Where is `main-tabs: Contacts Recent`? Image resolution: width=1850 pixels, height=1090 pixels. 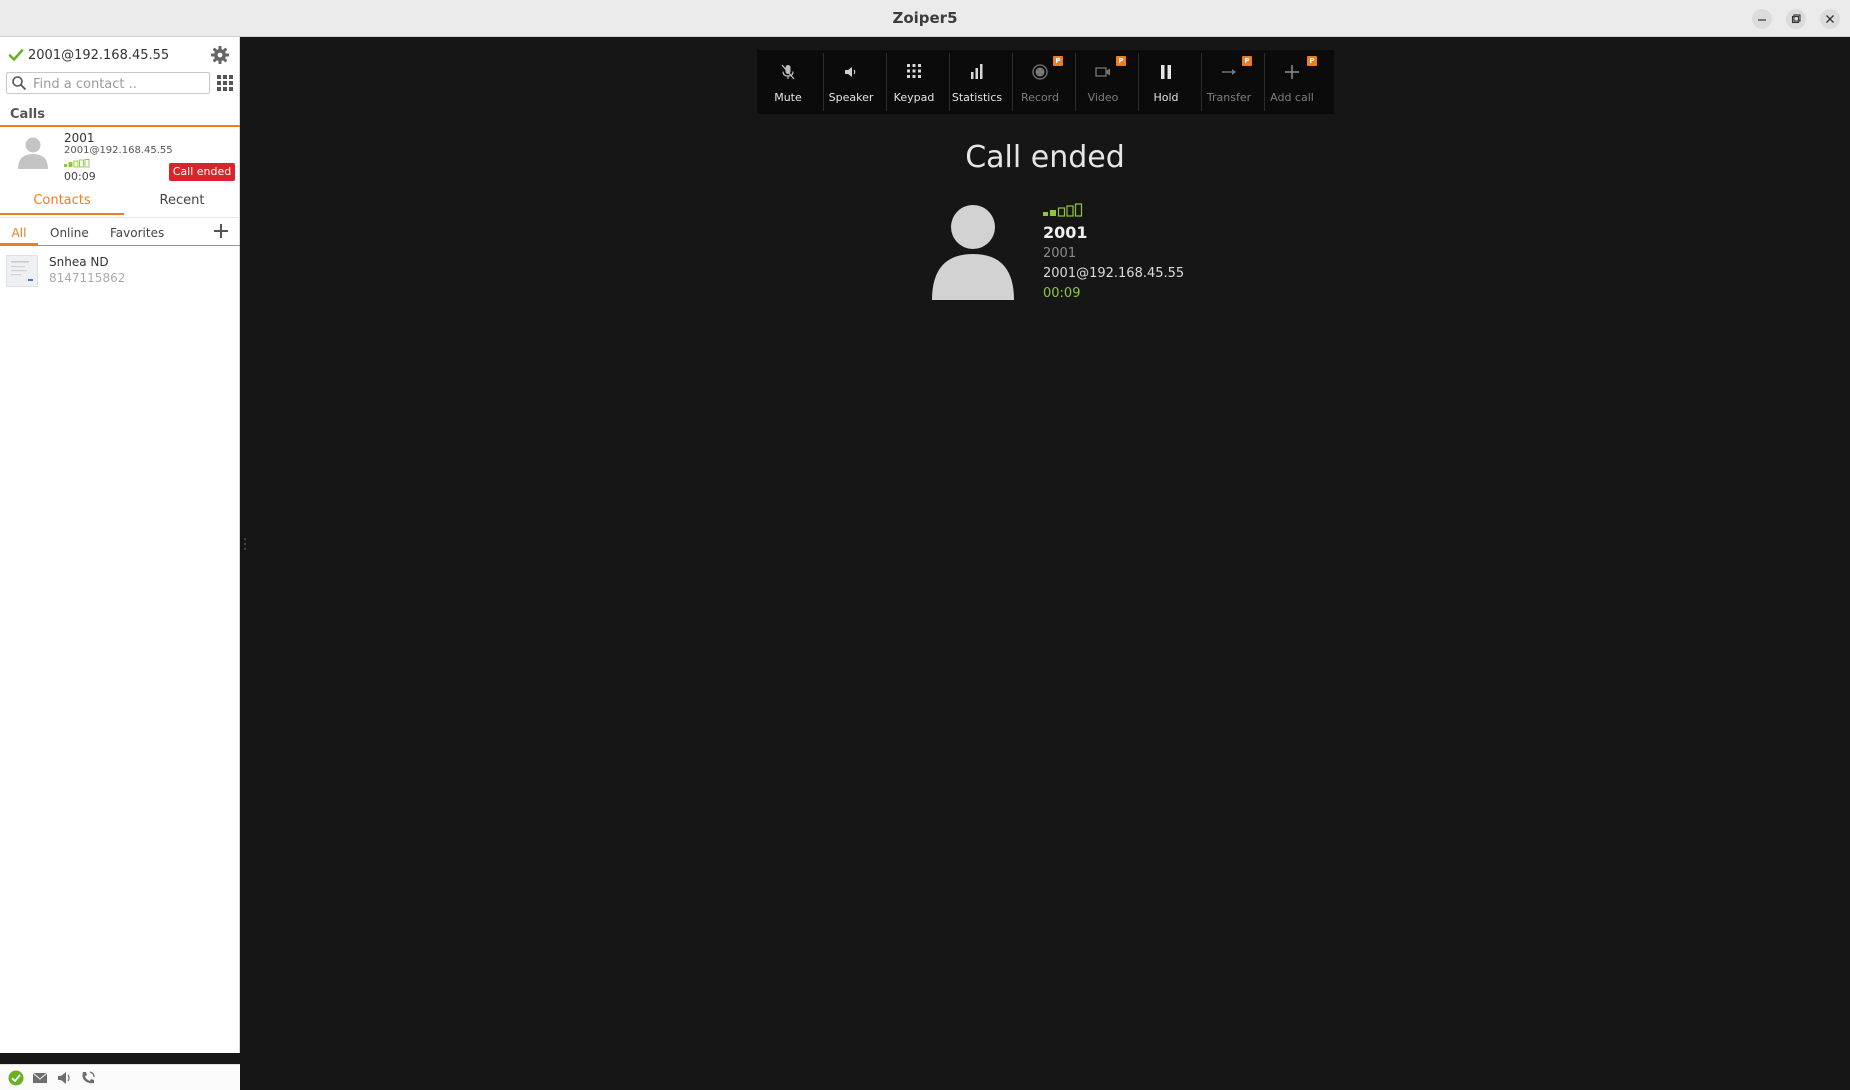
main-tabs: Contacts Recent is located at coordinates (120, 202).